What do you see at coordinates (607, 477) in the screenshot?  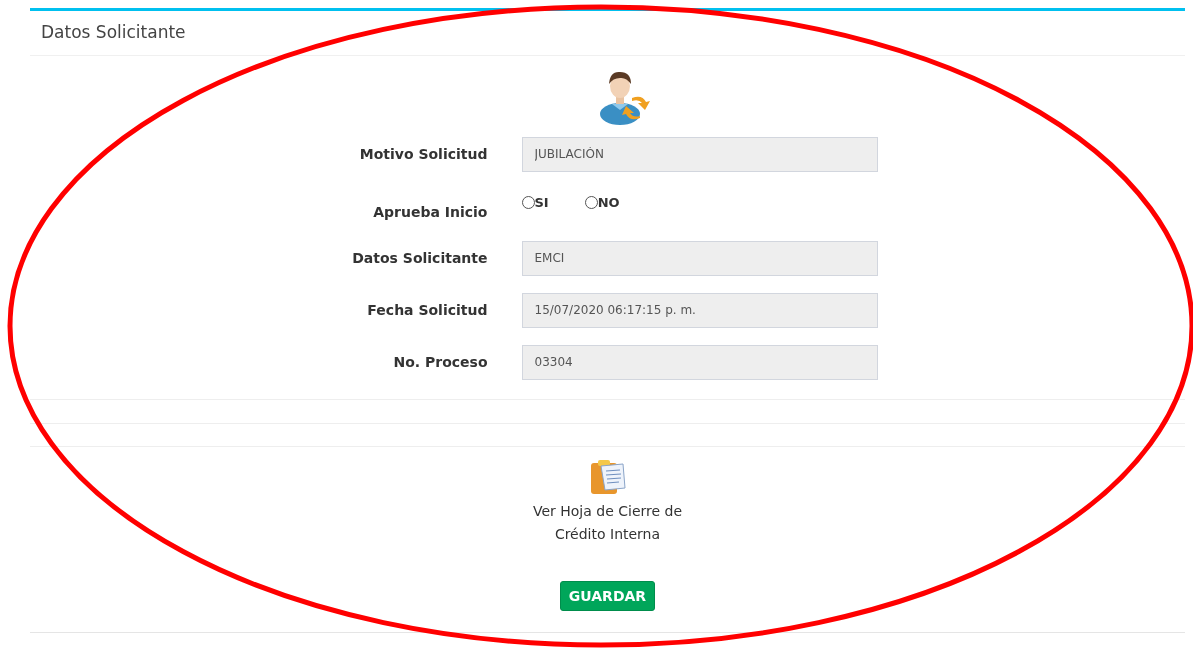 I see `clipboard-icon` at bounding box center [607, 477].